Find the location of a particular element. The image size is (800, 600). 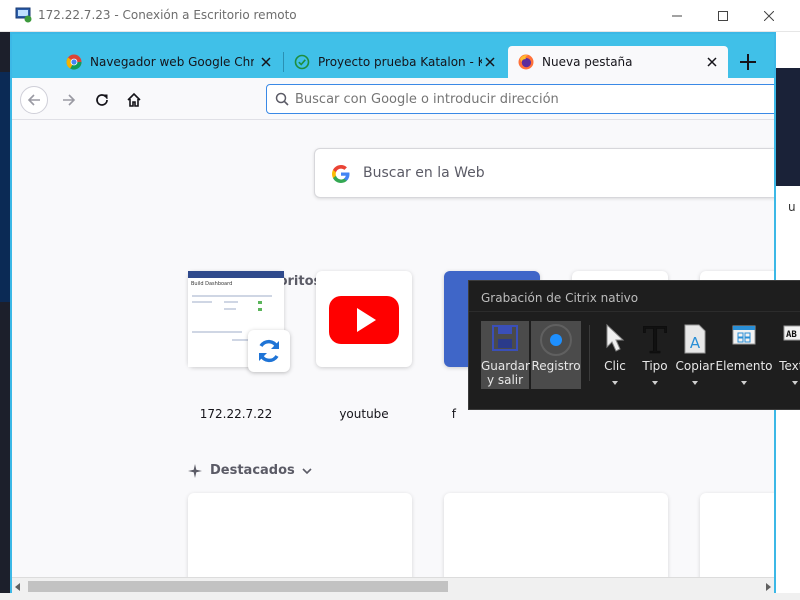

thumbnail-header-bar is located at coordinates (236, 274).